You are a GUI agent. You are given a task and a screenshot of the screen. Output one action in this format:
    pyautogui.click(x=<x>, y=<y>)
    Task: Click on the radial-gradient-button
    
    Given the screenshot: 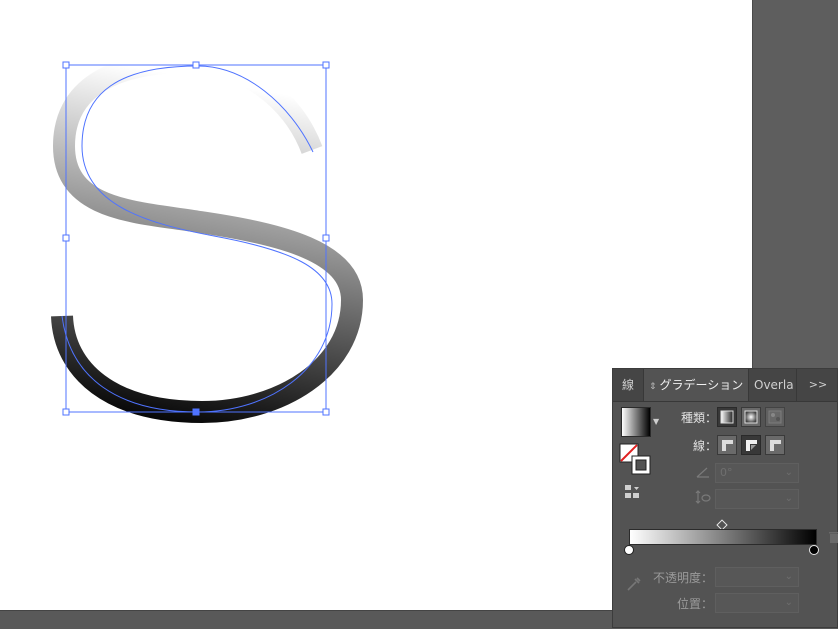 What is the action you would take?
    pyautogui.click(x=751, y=417)
    